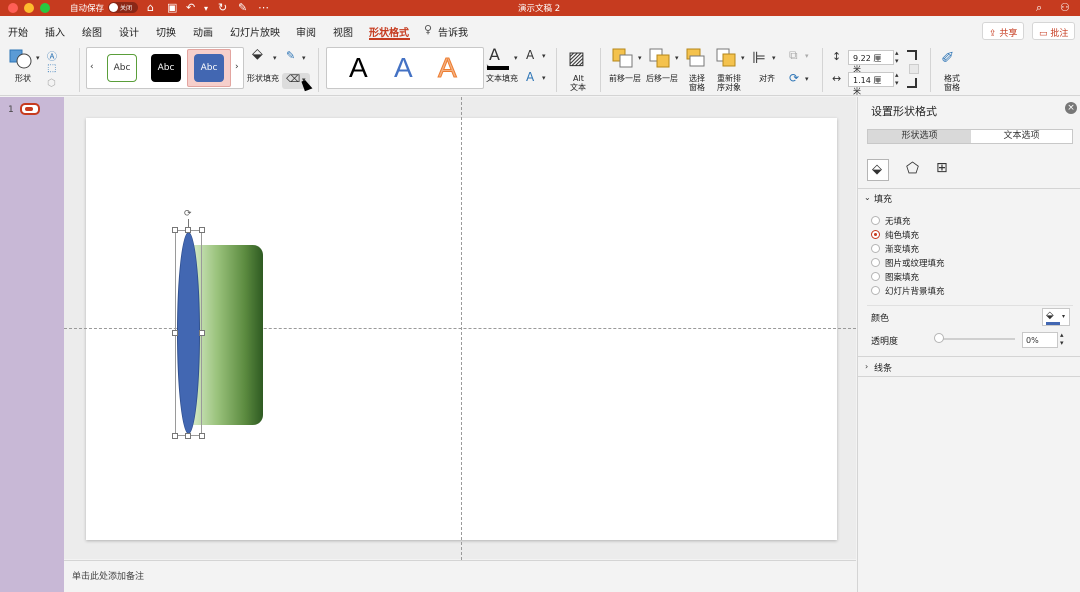 The image size is (1080, 592). Describe the element at coordinates (13, 8) in the screenshot. I see `close-window-button` at that location.